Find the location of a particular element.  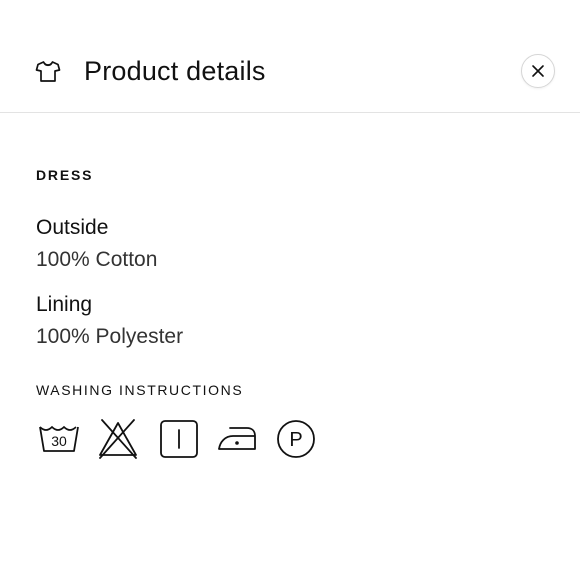

close-icon is located at coordinates (538, 71).